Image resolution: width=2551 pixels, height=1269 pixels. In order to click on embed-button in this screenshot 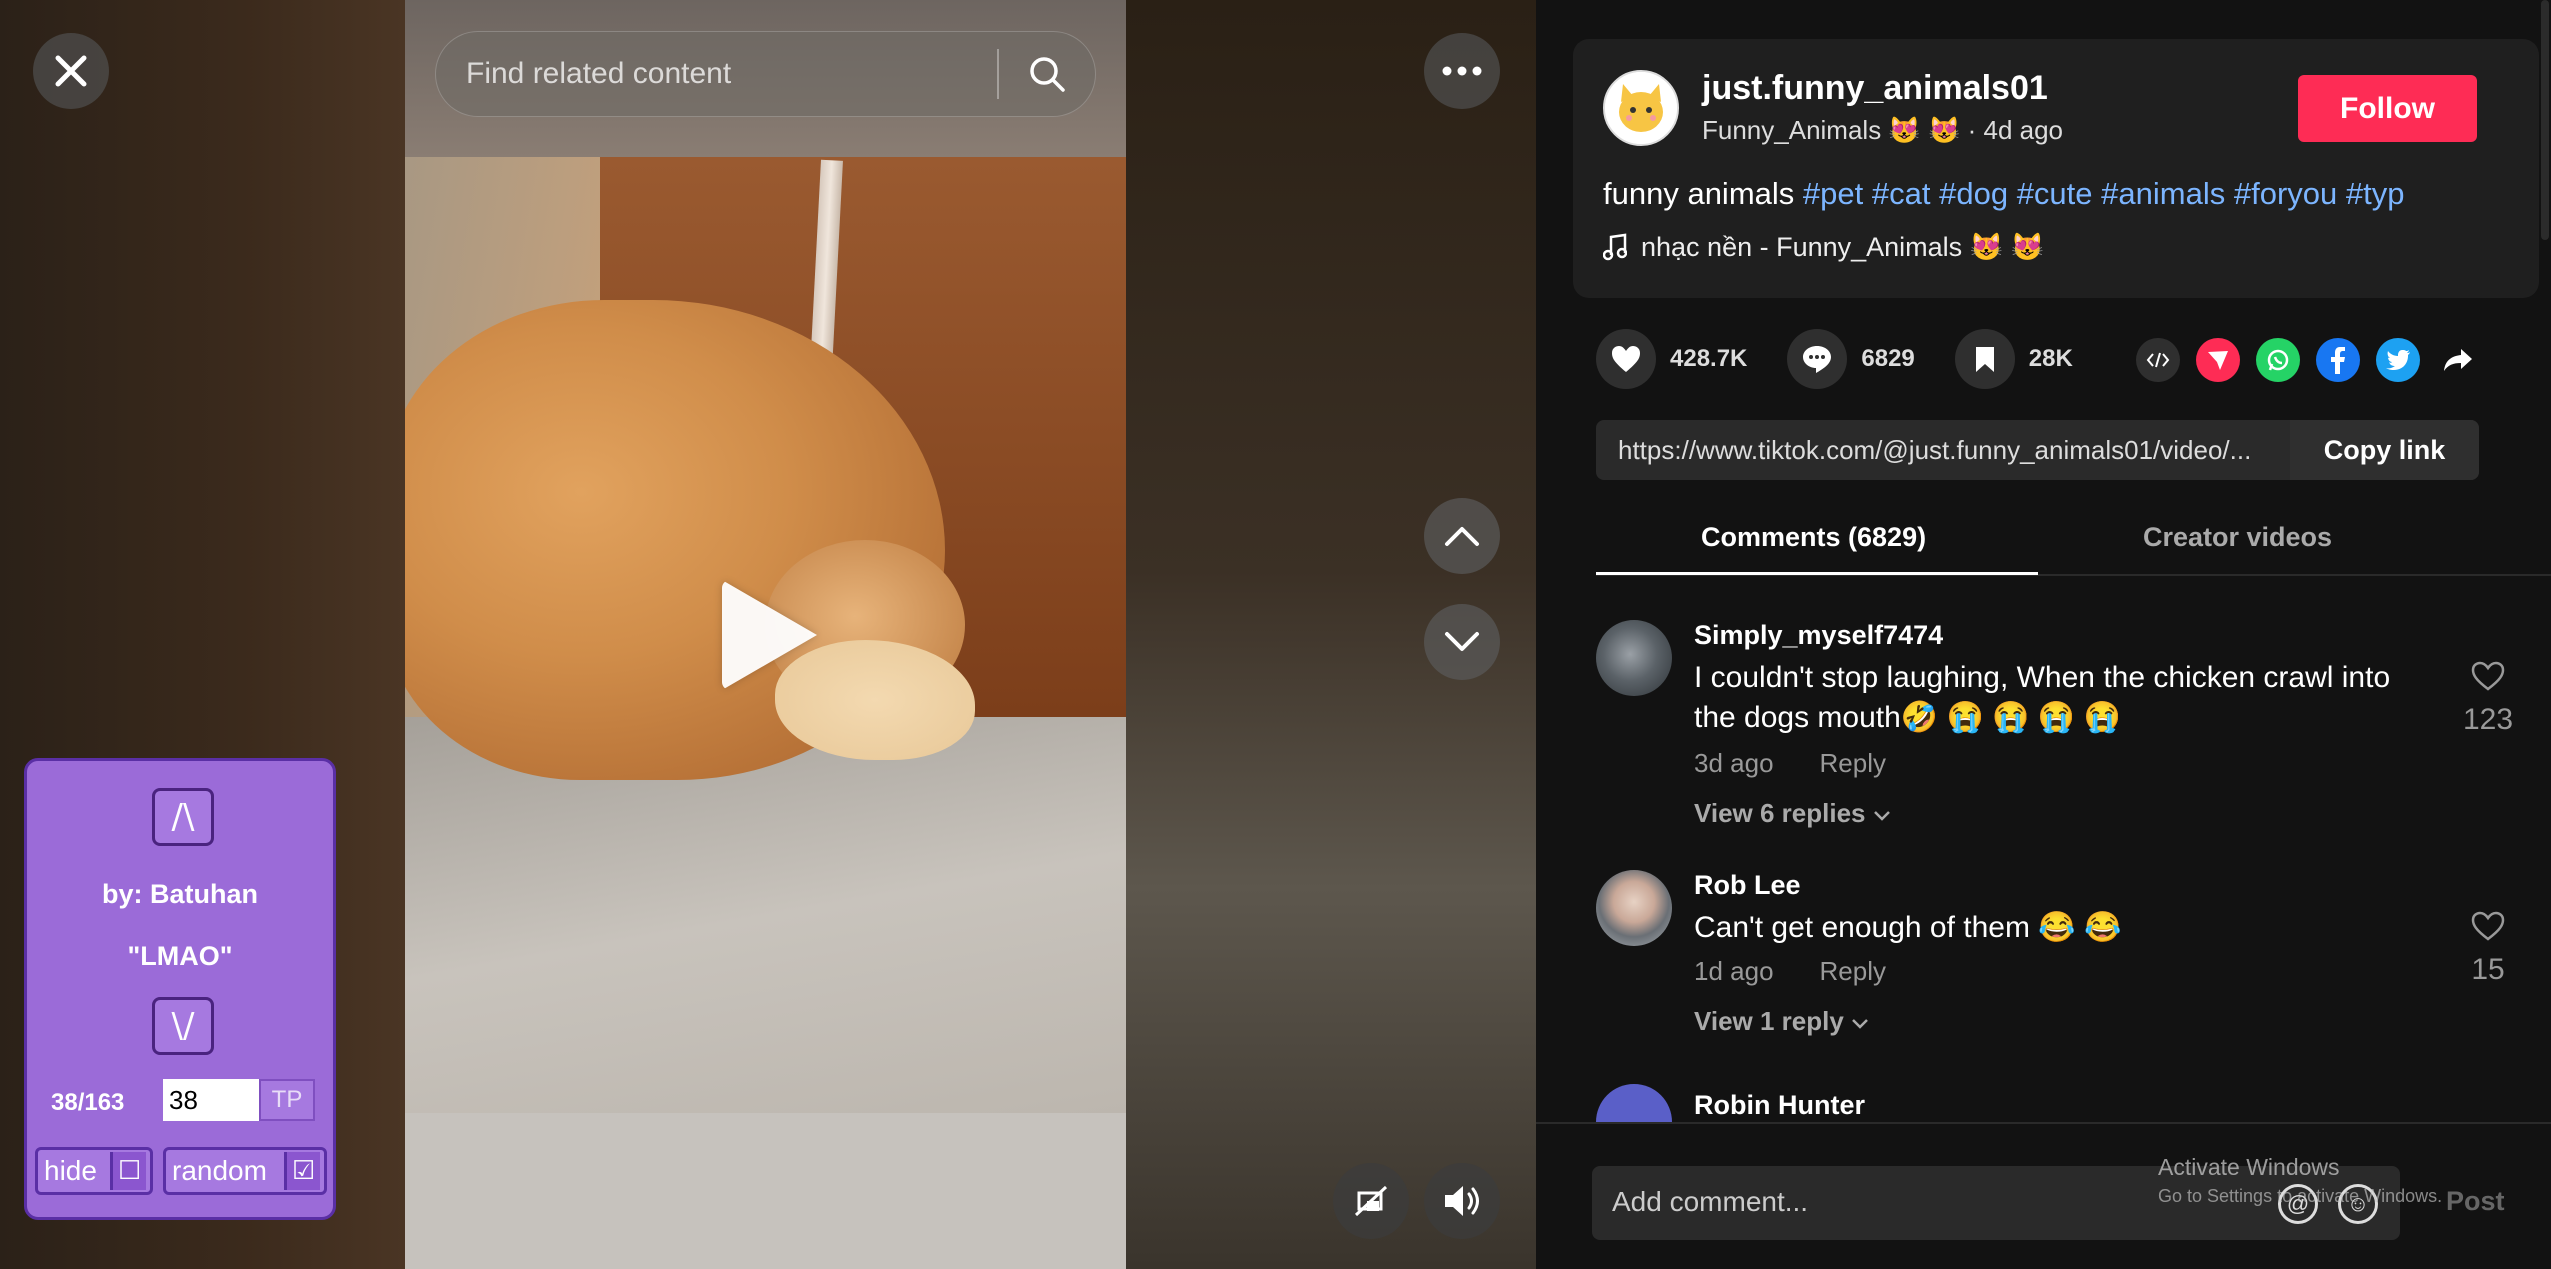, I will do `click(2158, 360)`.